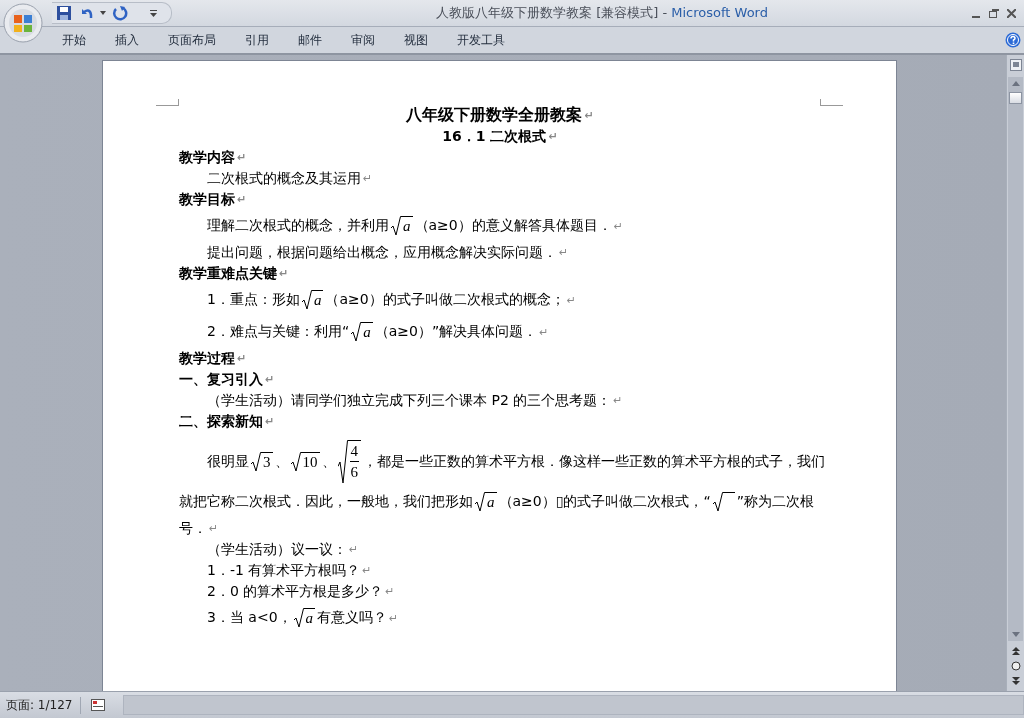 This screenshot has height=718, width=1024. Describe the element at coordinates (193, 528) in the screenshot. I see `body-text: 号．` at that location.